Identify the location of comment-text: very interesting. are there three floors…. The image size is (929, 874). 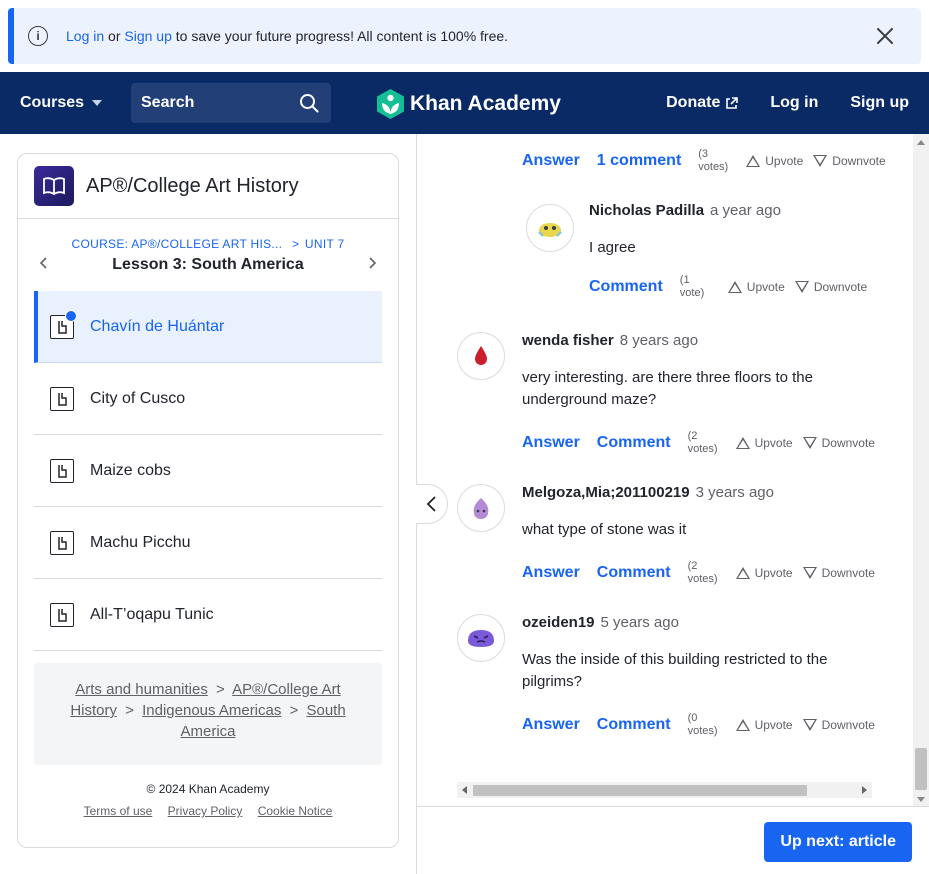
(667, 388).